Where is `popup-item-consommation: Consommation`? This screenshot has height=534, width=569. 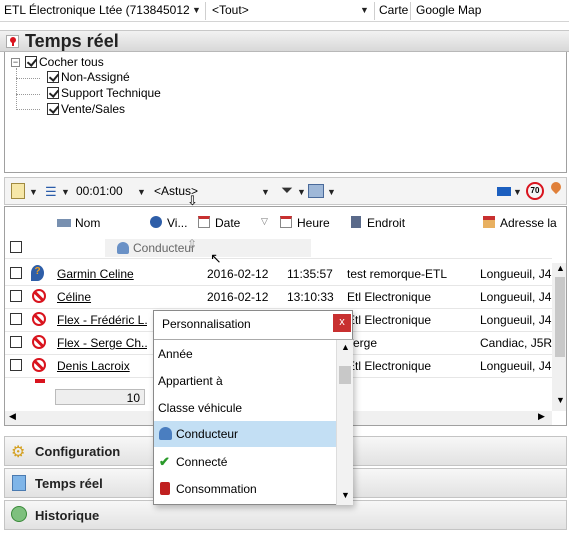 popup-item-consommation: Consommation is located at coordinates (245, 489).